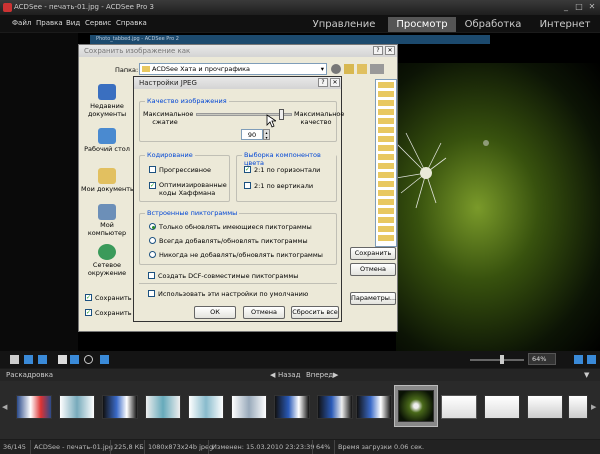  What do you see at coordinates (578, 359) in the screenshot?
I see `fit-icon` at bounding box center [578, 359].